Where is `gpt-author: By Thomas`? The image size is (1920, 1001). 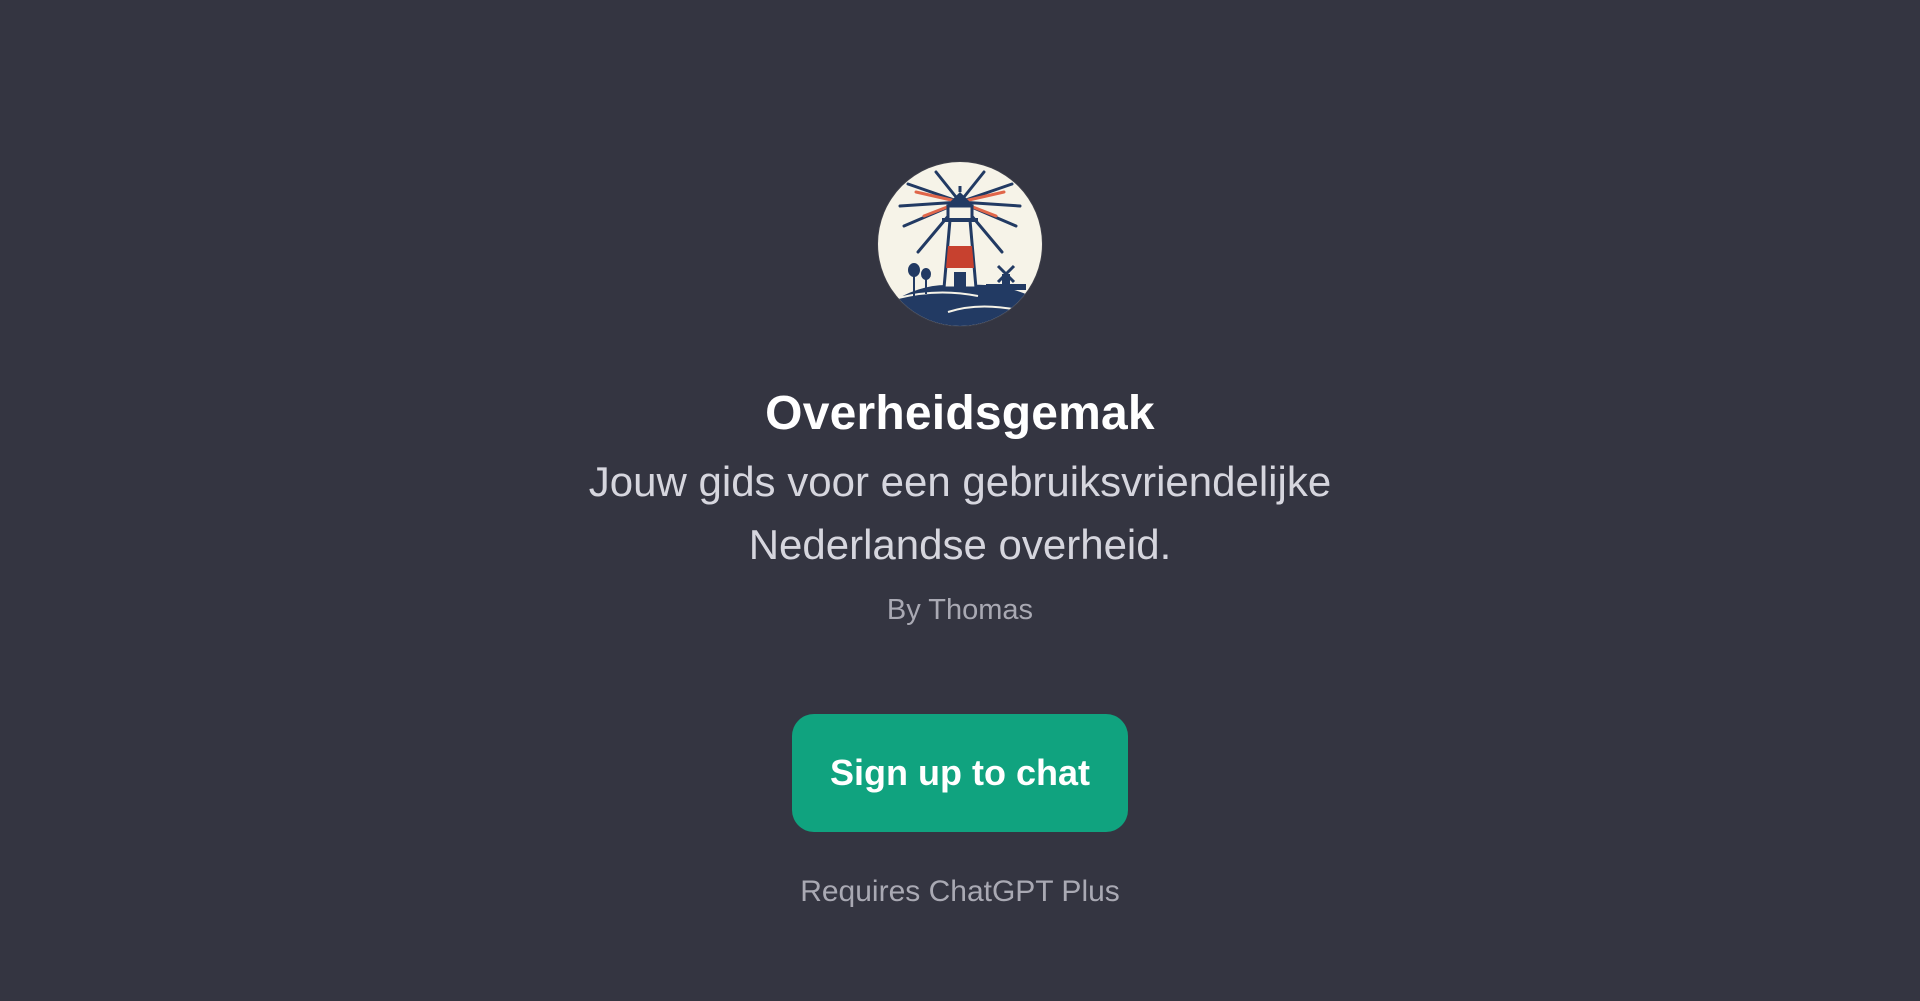 gpt-author: By Thomas is located at coordinates (960, 610).